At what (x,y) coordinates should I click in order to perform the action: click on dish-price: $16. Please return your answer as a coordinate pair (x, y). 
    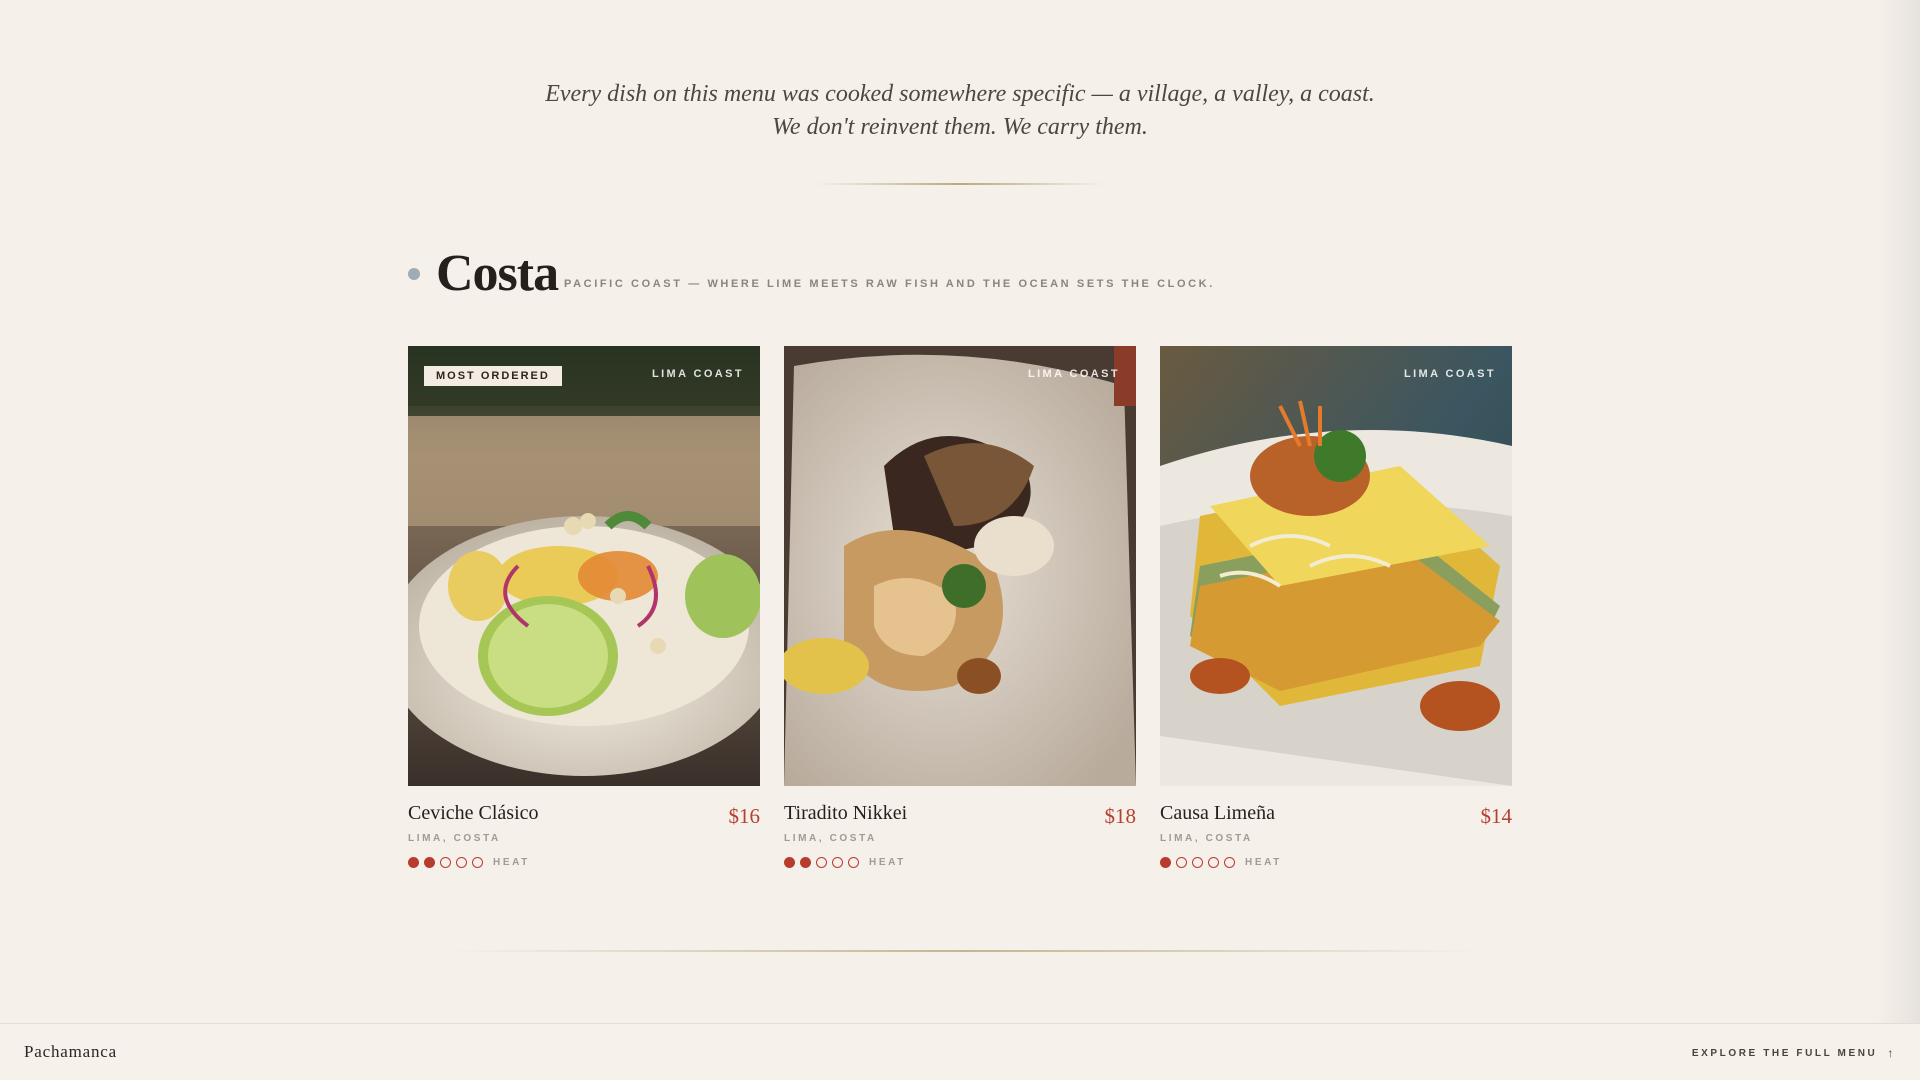
    Looking at the image, I should click on (744, 816).